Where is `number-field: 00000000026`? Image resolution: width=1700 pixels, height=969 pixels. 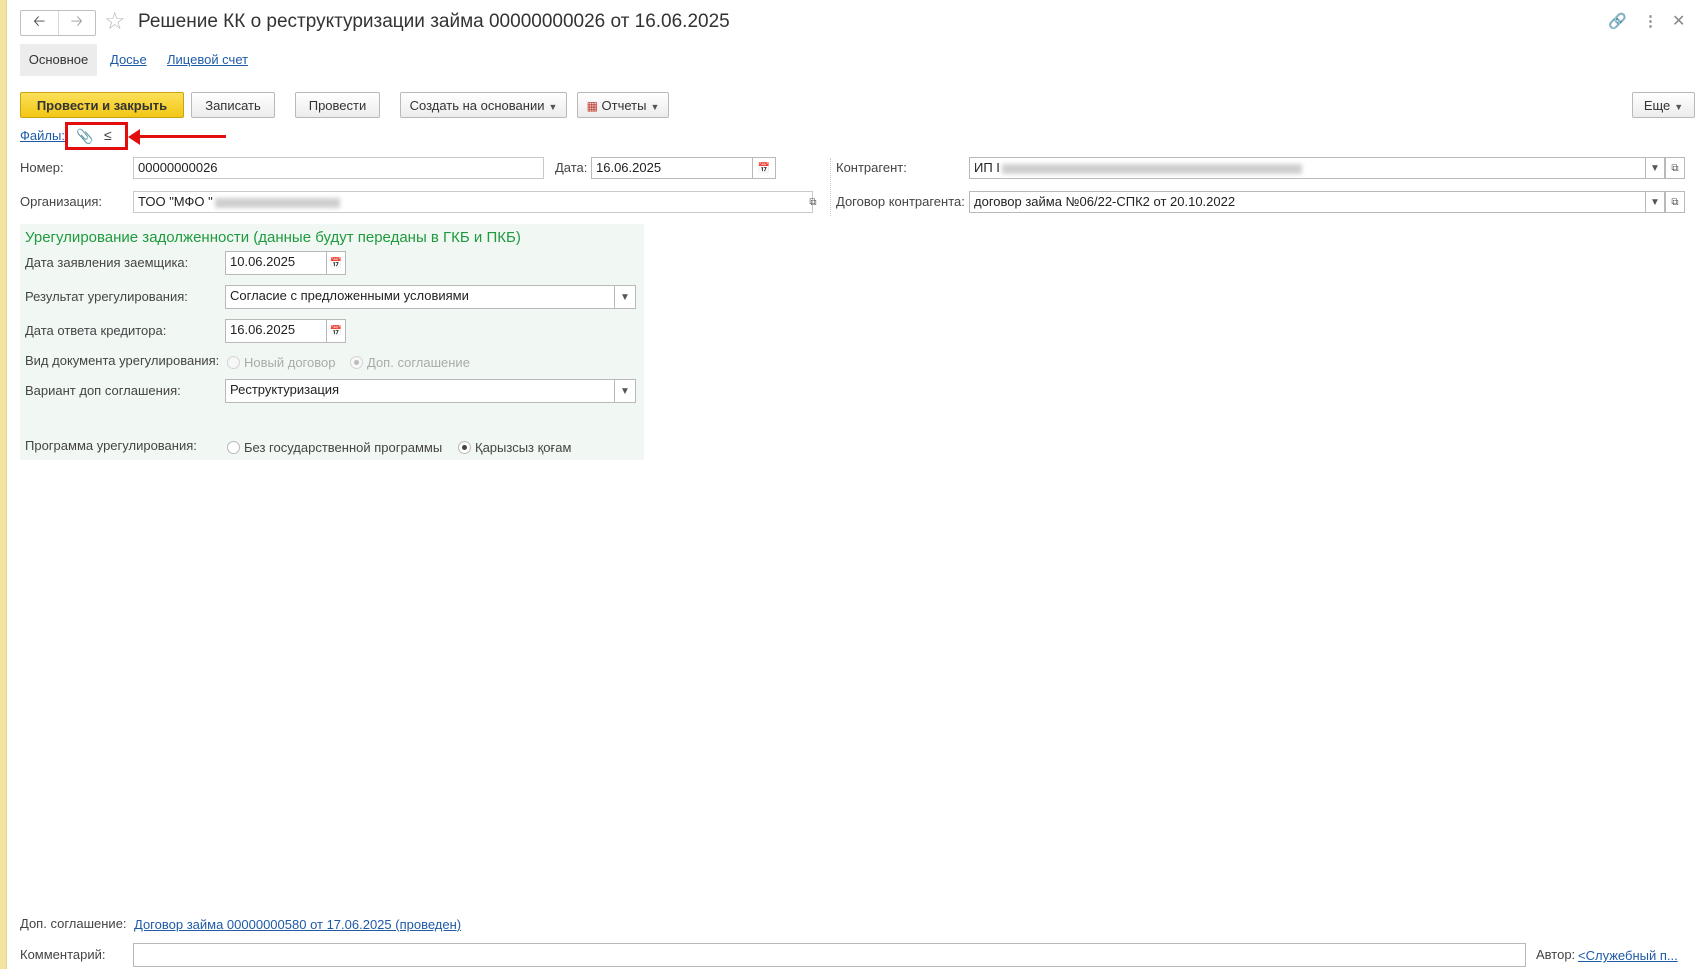 number-field: 00000000026 is located at coordinates (338, 168).